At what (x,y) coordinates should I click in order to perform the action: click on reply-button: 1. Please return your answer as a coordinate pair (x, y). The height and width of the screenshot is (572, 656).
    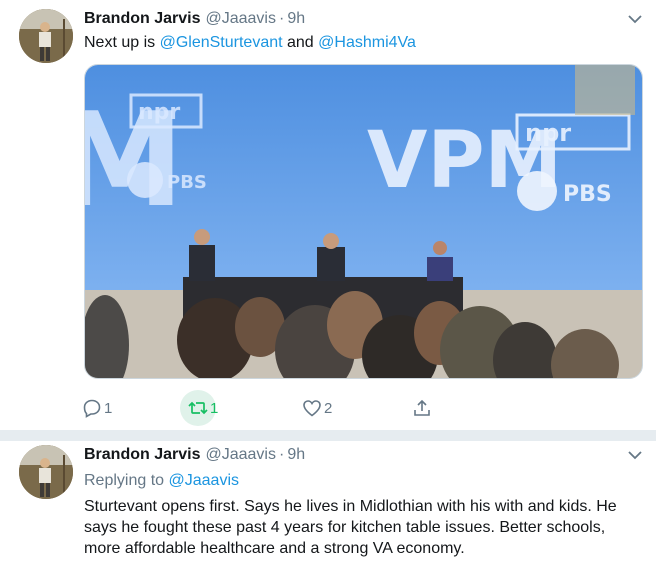
    Looking at the image, I should click on (136, 408).